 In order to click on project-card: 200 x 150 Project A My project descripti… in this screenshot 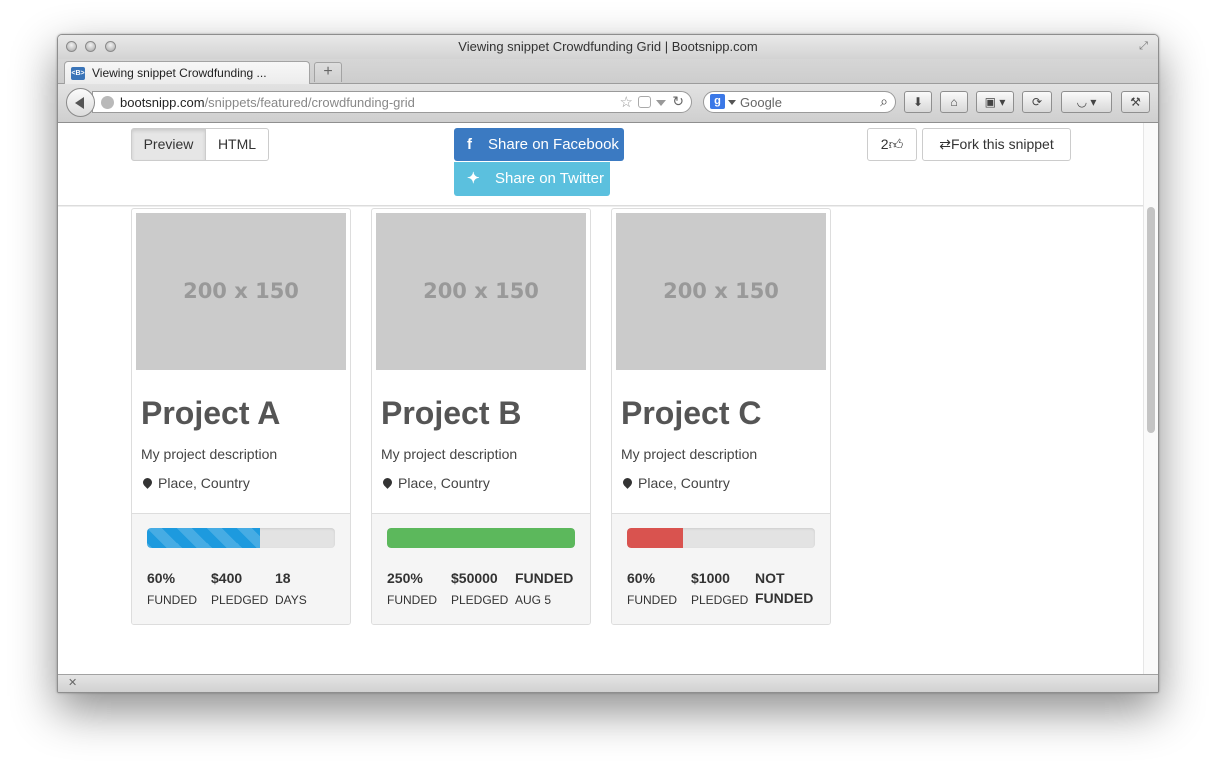, I will do `click(241, 416)`.